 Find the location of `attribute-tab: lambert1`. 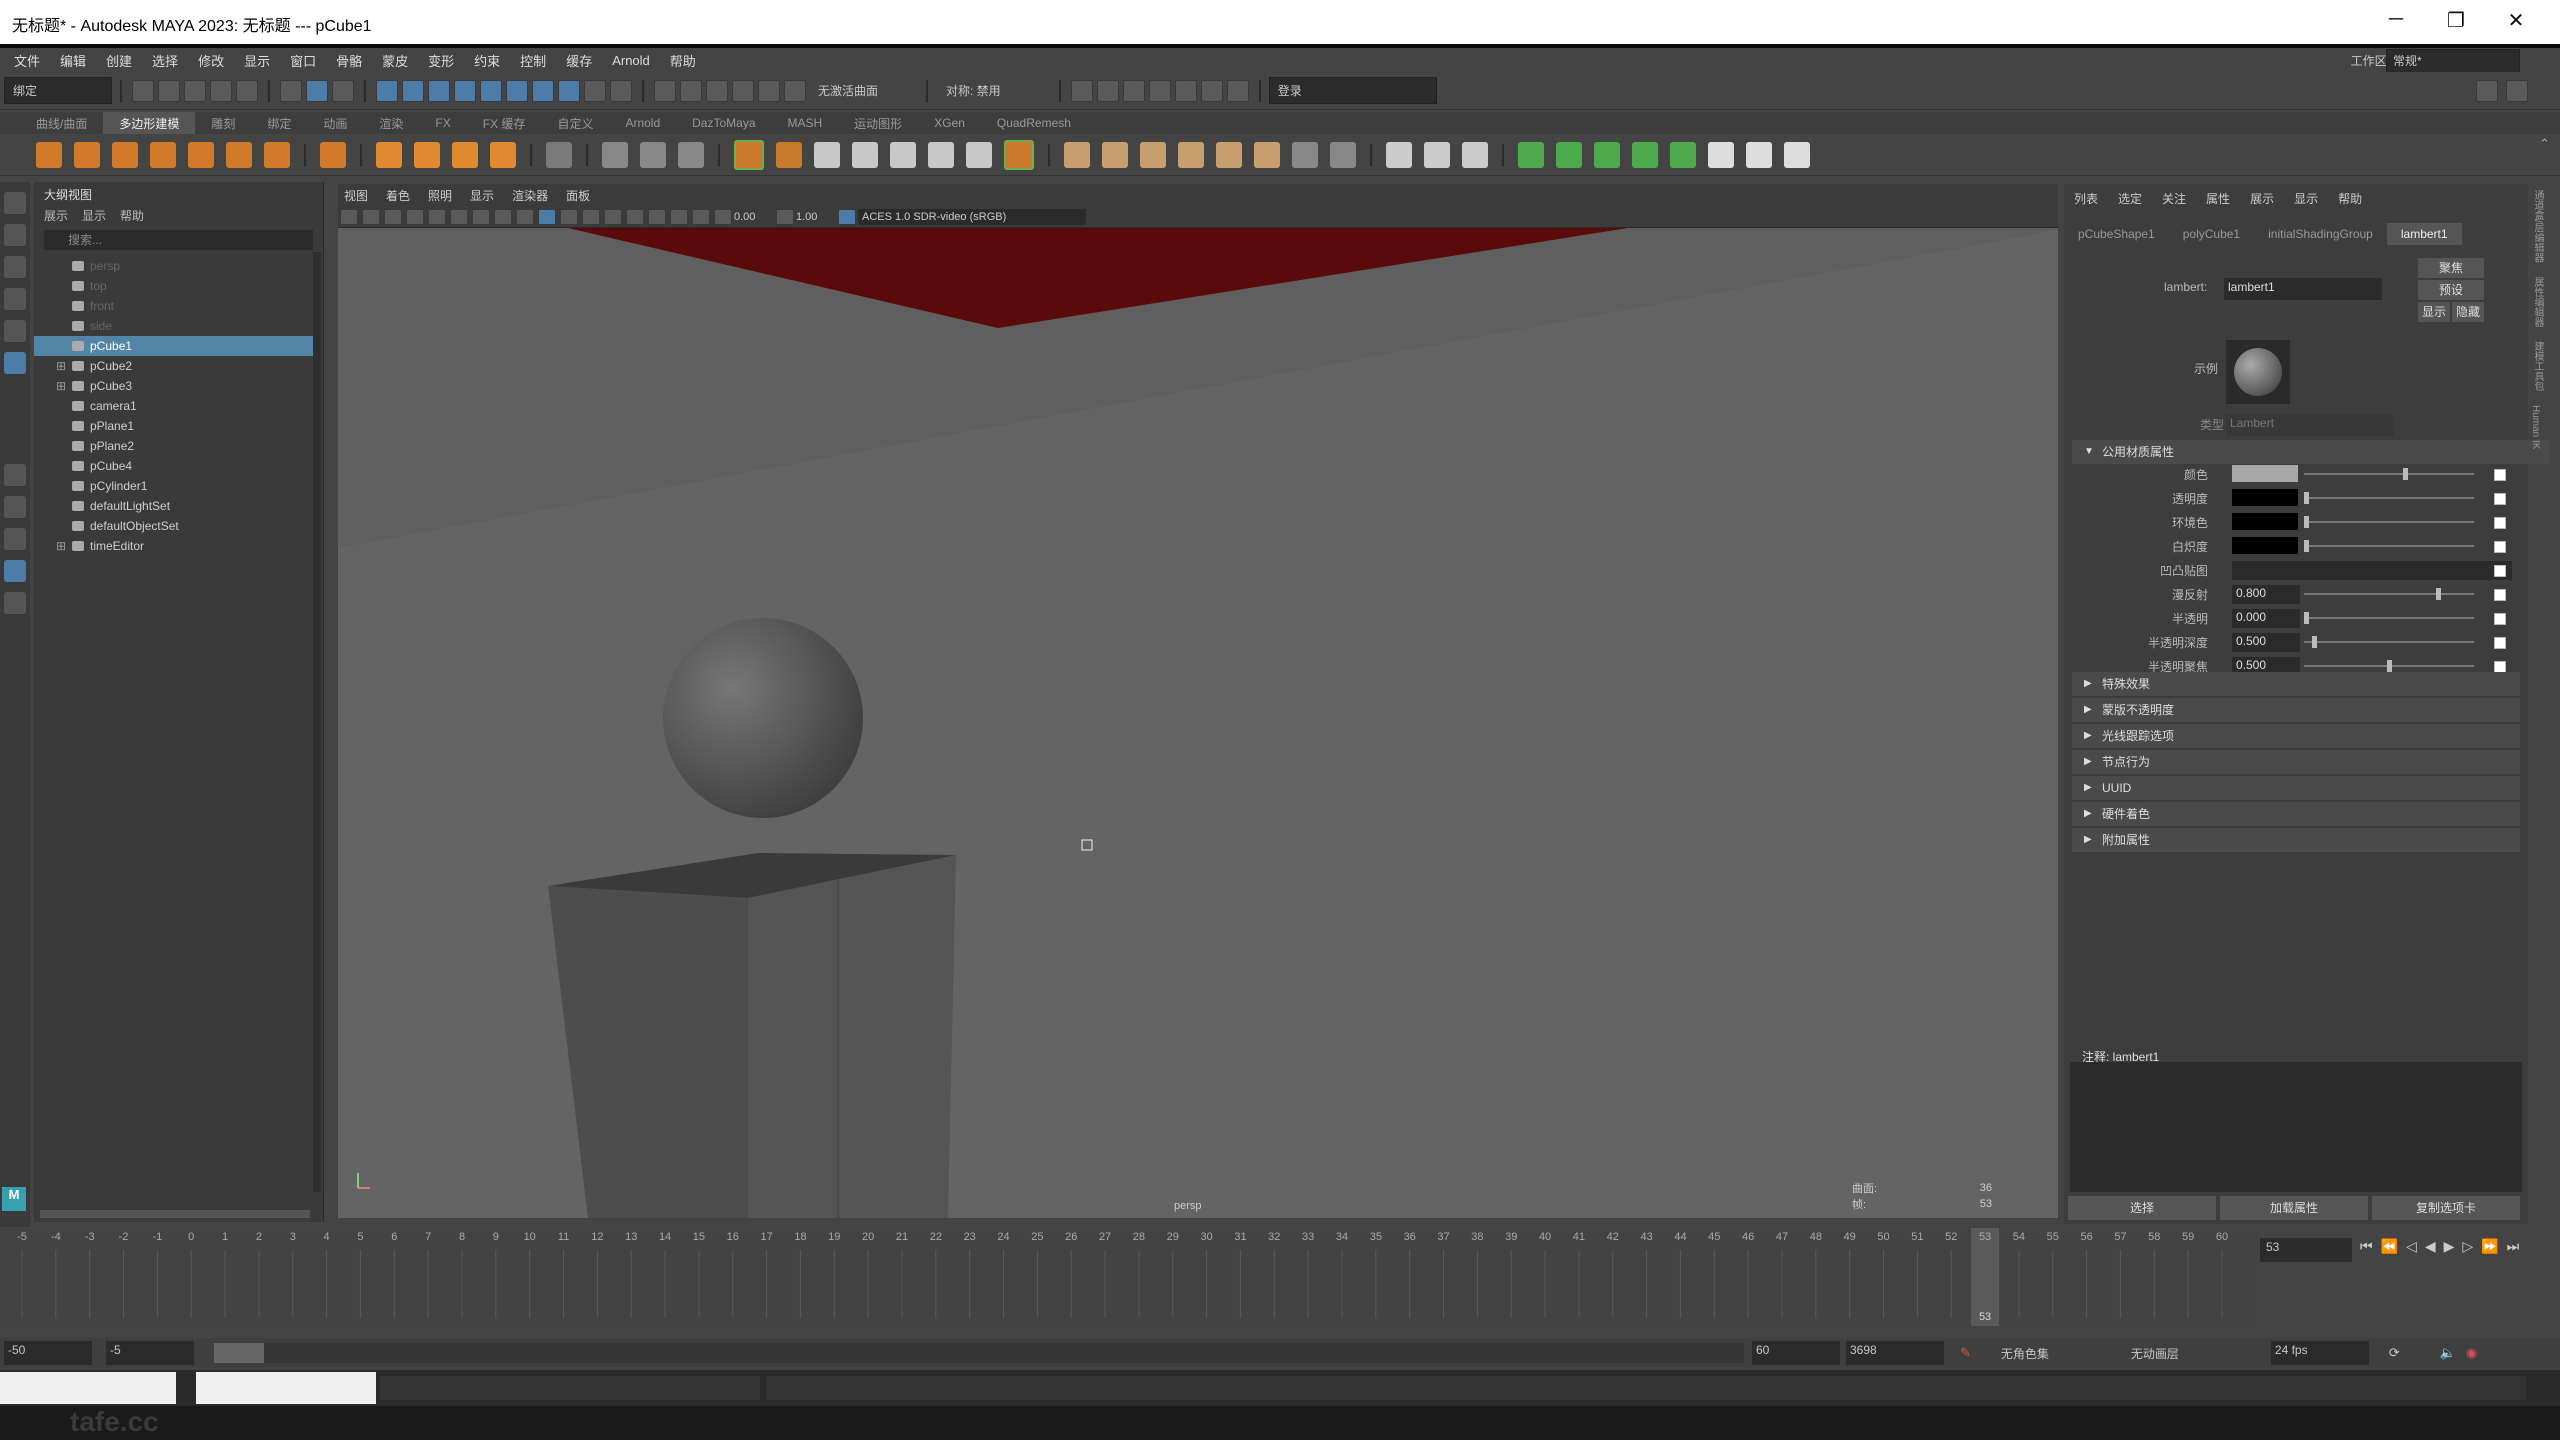

attribute-tab: lambert1 is located at coordinates (2424, 234).